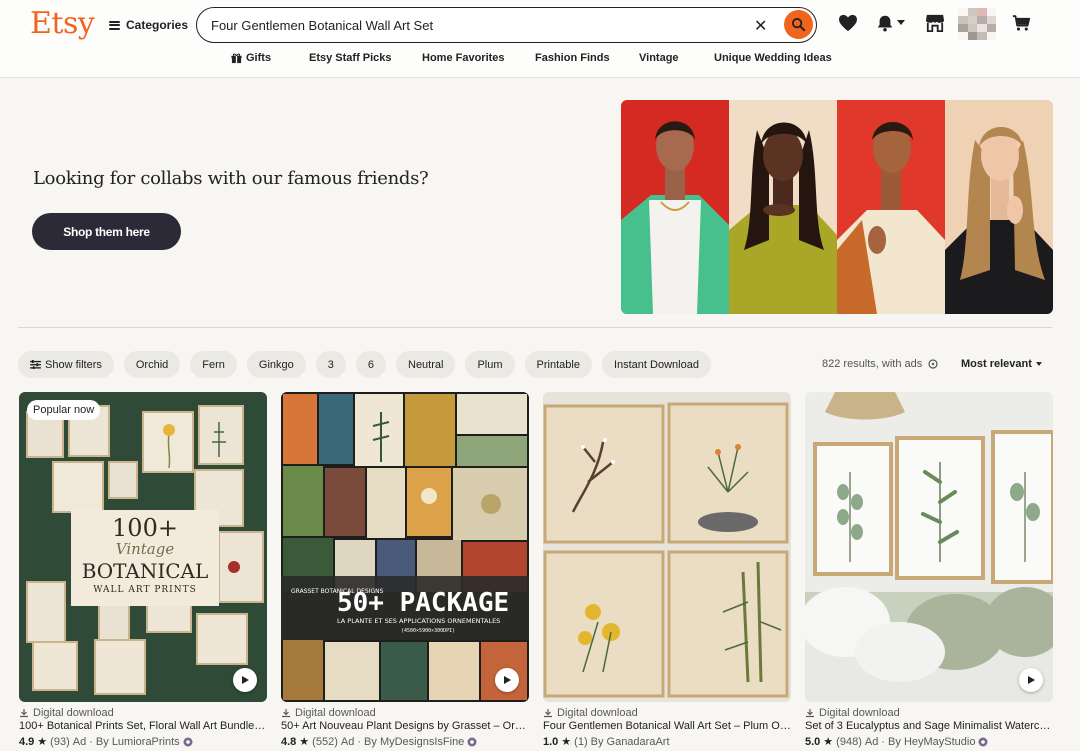  What do you see at coordinates (134, 742) in the screenshot?
I see `shop-name: · By LumioraPrints` at bounding box center [134, 742].